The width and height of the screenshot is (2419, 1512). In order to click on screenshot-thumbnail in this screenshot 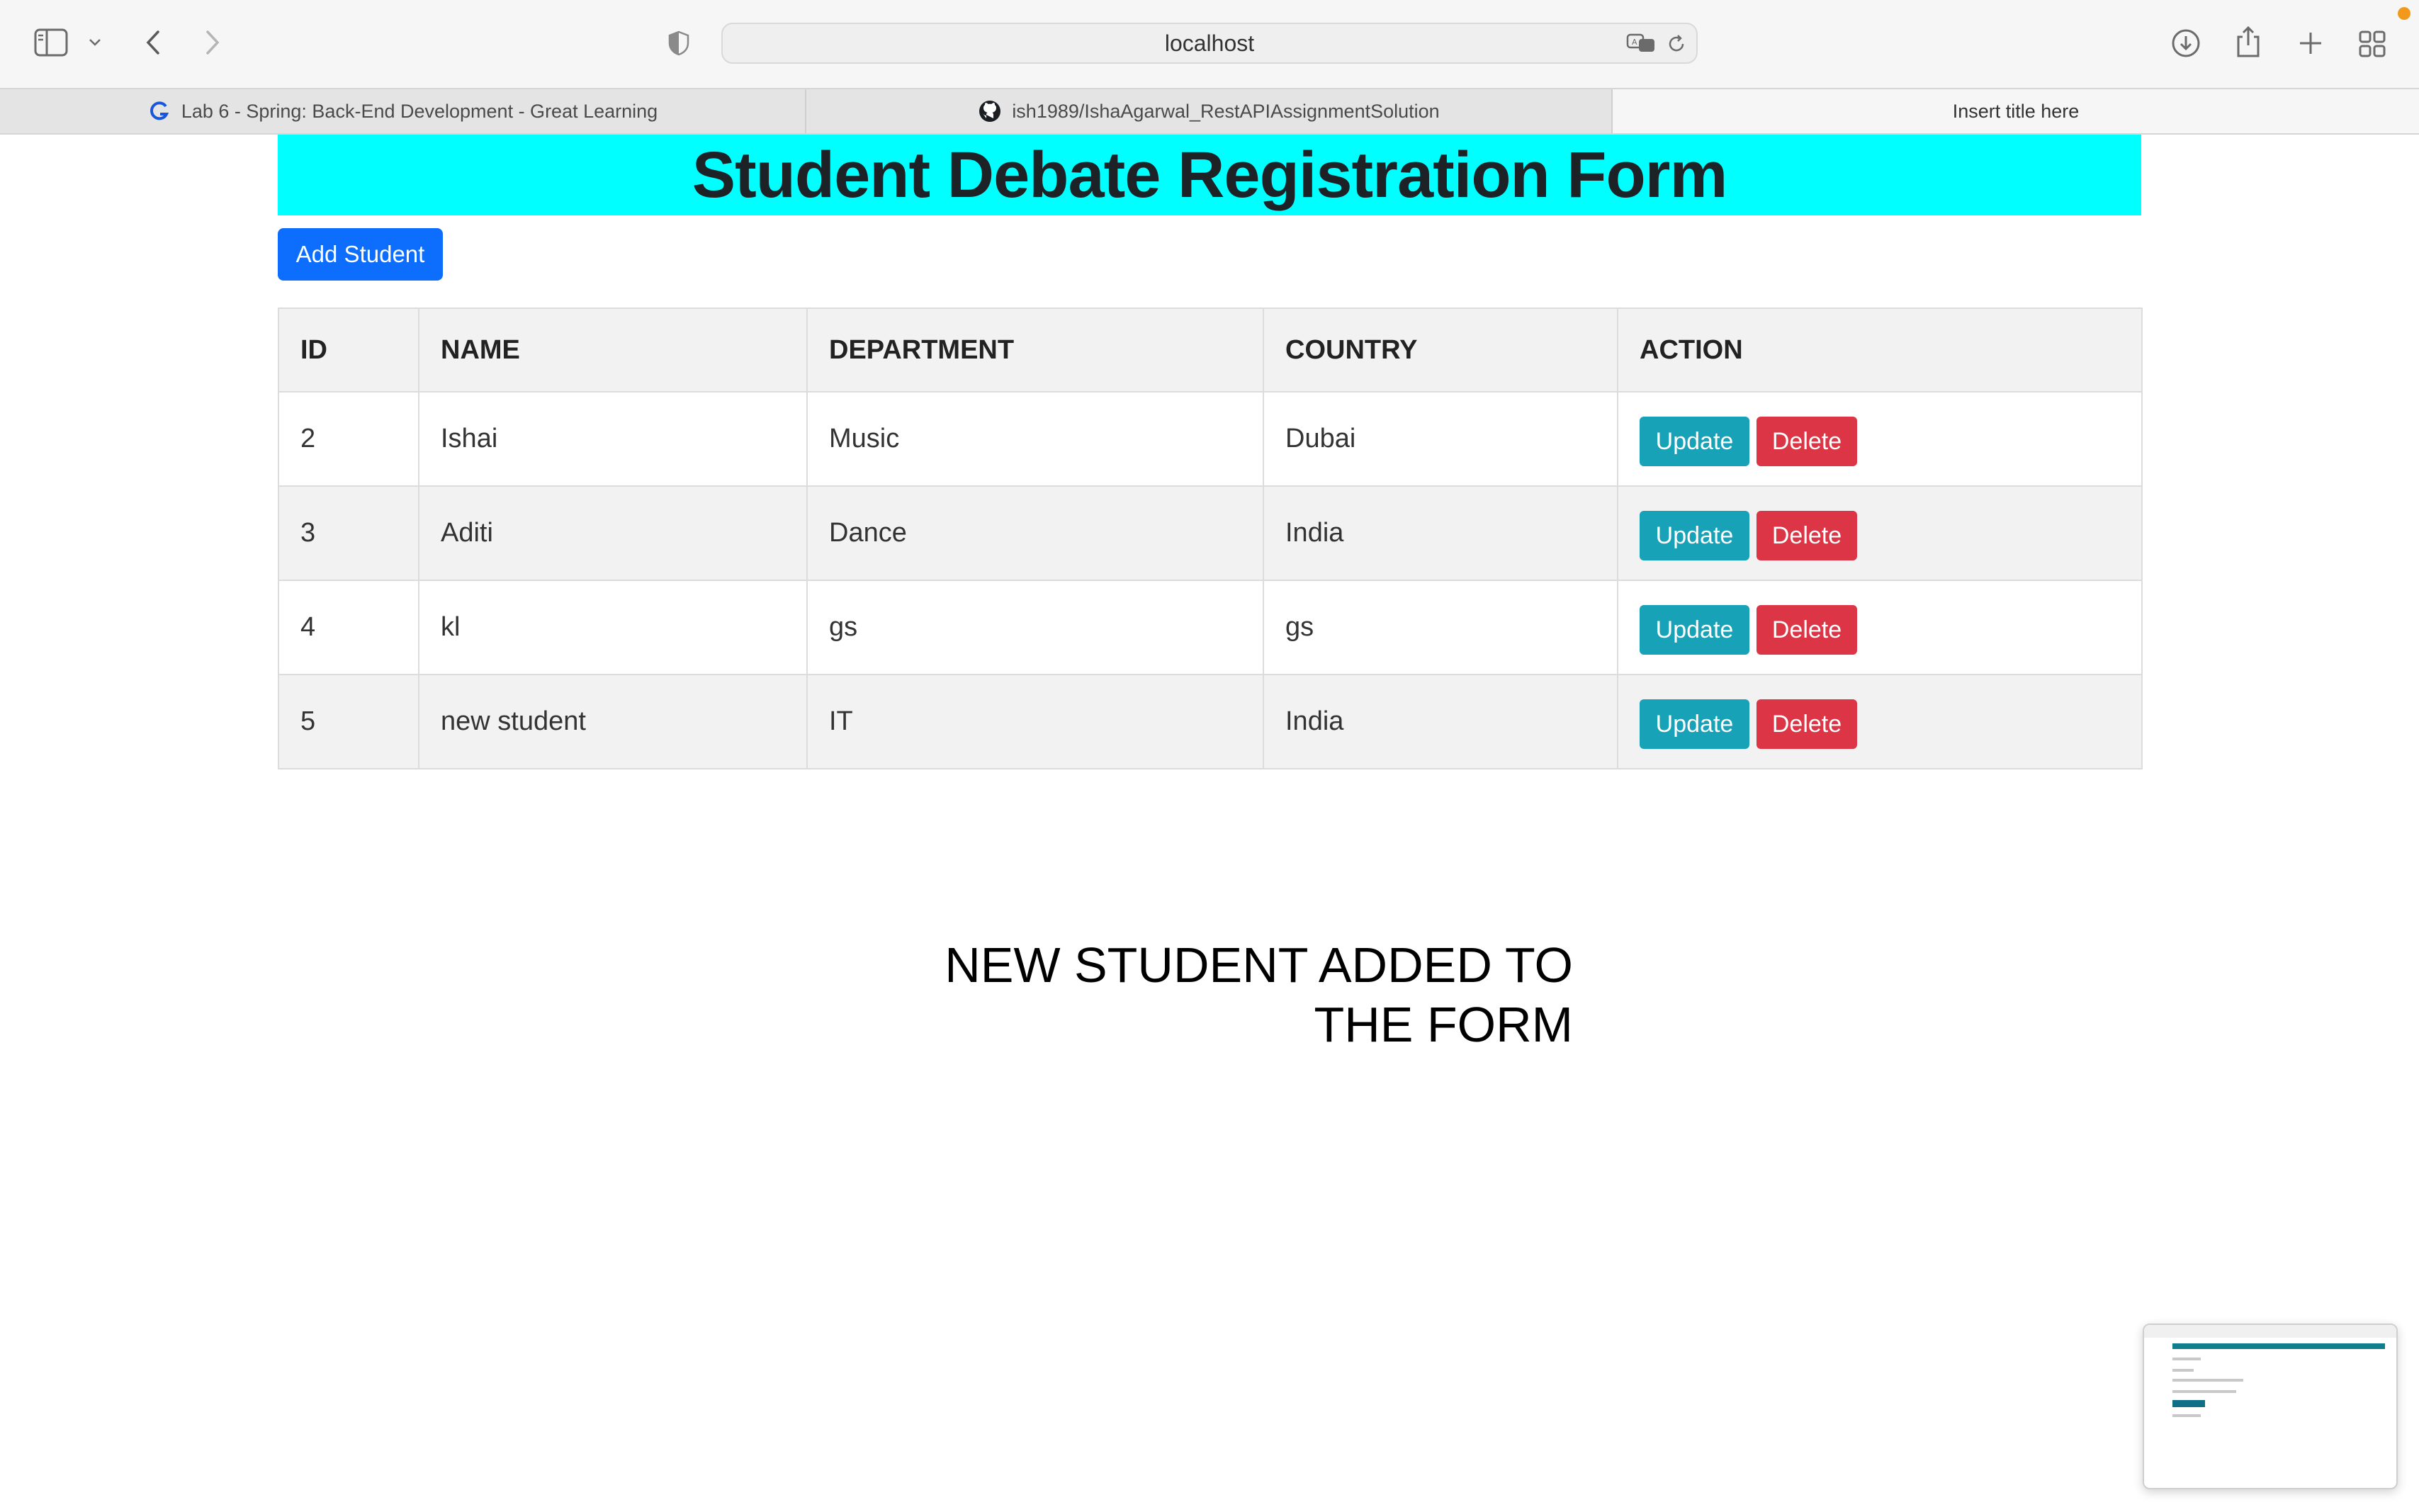, I will do `click(2270, 1406)`.